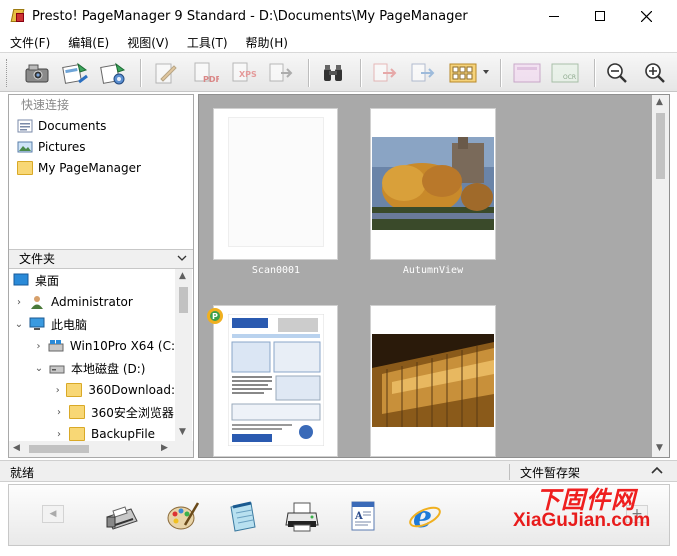 The height and width of the screenshot is (556, 677). What do you see at coordinates (550, 473) in the screenshot?
I see `file-shelf-label: 文件暂存架` at bounding box center [550, 473].